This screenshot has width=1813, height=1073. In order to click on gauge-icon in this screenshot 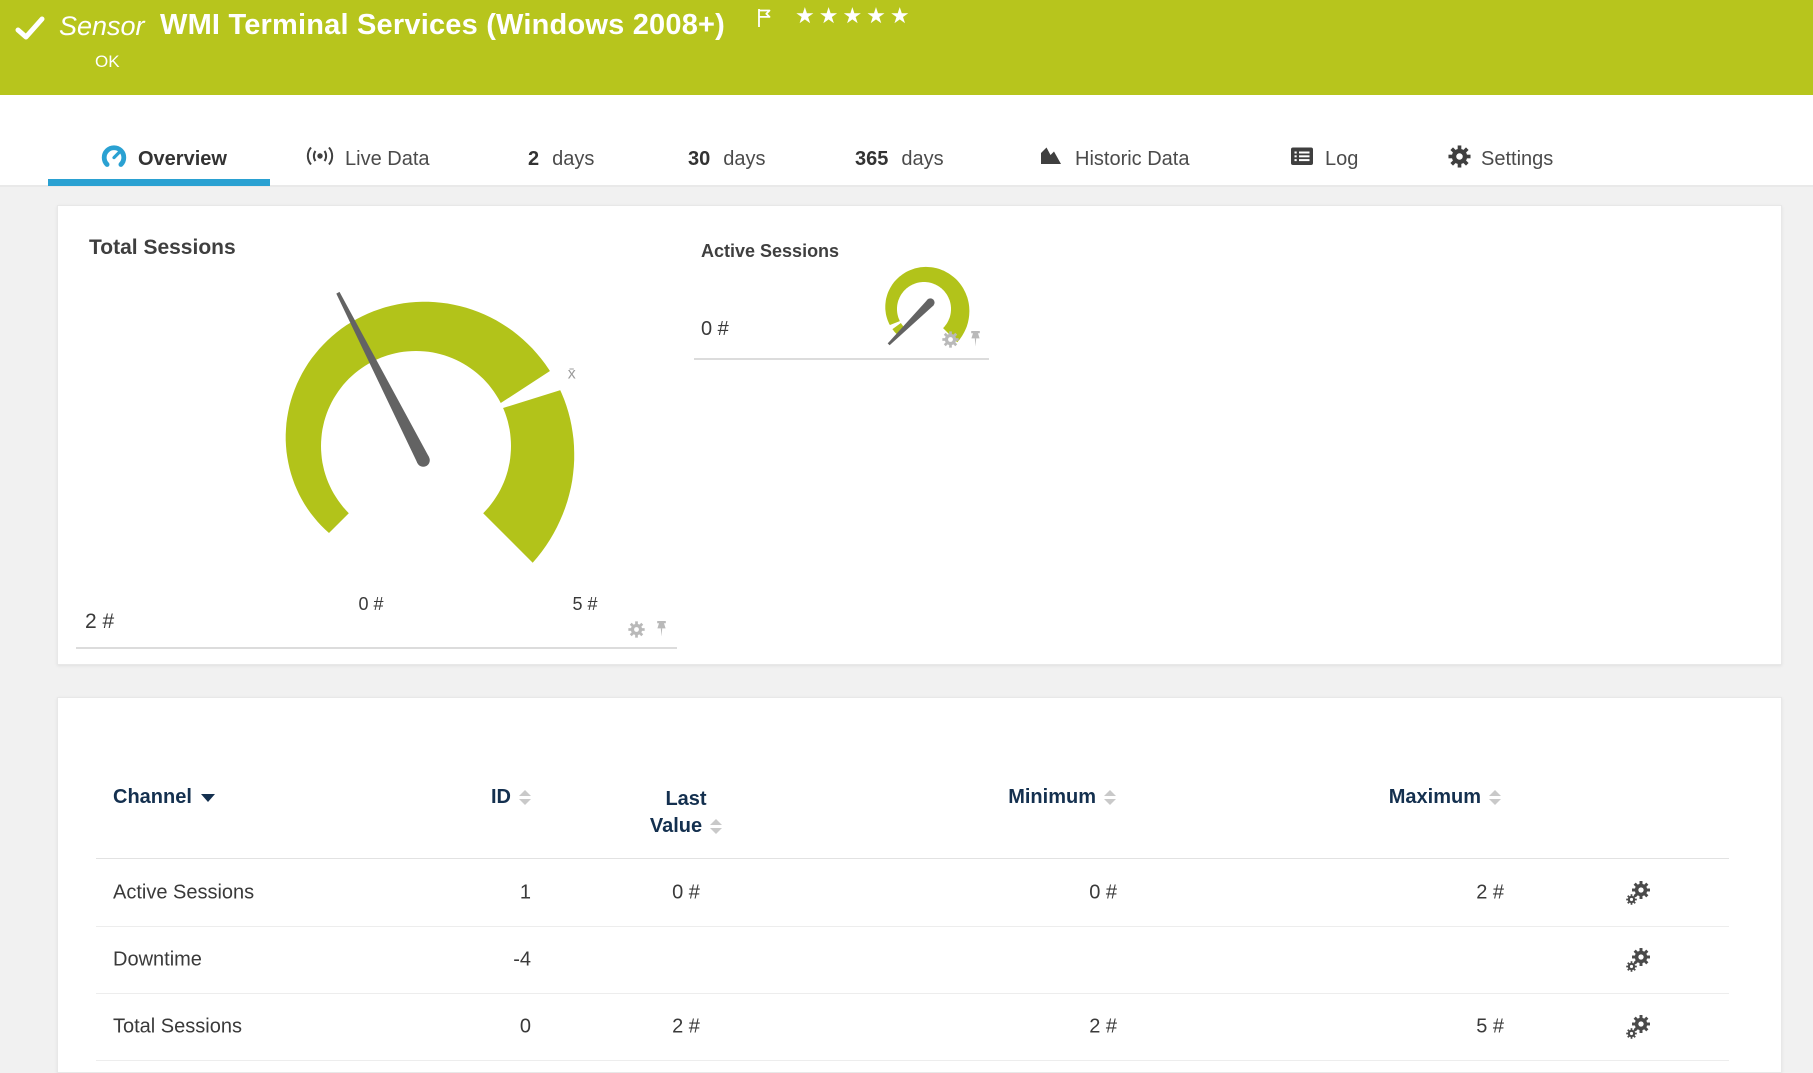, I will do `click(114, 159)`.